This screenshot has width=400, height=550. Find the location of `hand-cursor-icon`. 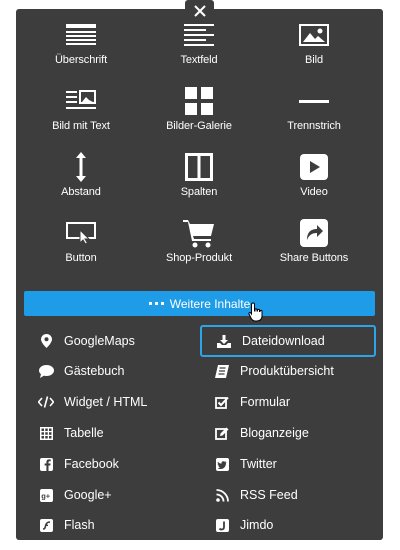

hand-cursor-icon is located at coordinates (256, 314).